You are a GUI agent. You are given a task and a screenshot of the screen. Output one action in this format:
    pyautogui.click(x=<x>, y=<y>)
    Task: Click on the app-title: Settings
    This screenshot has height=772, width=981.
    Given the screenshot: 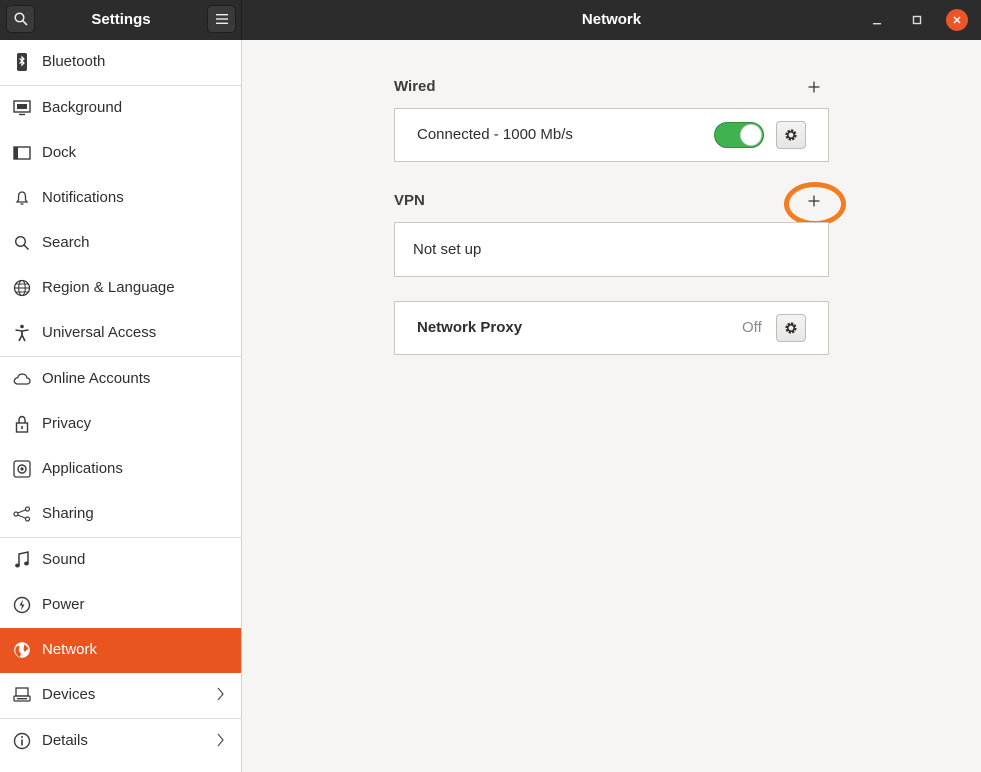 What is the action you would take?
    pyautogui.click(x=121, y=19)
    